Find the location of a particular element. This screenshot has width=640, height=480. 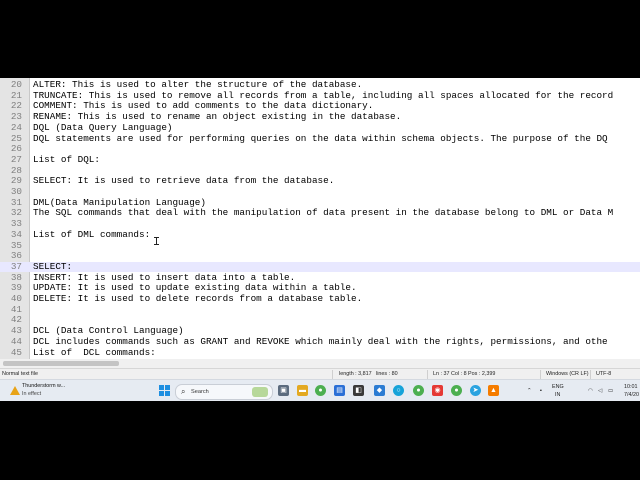

line-number: 20 is located at coordinates (16, 84).